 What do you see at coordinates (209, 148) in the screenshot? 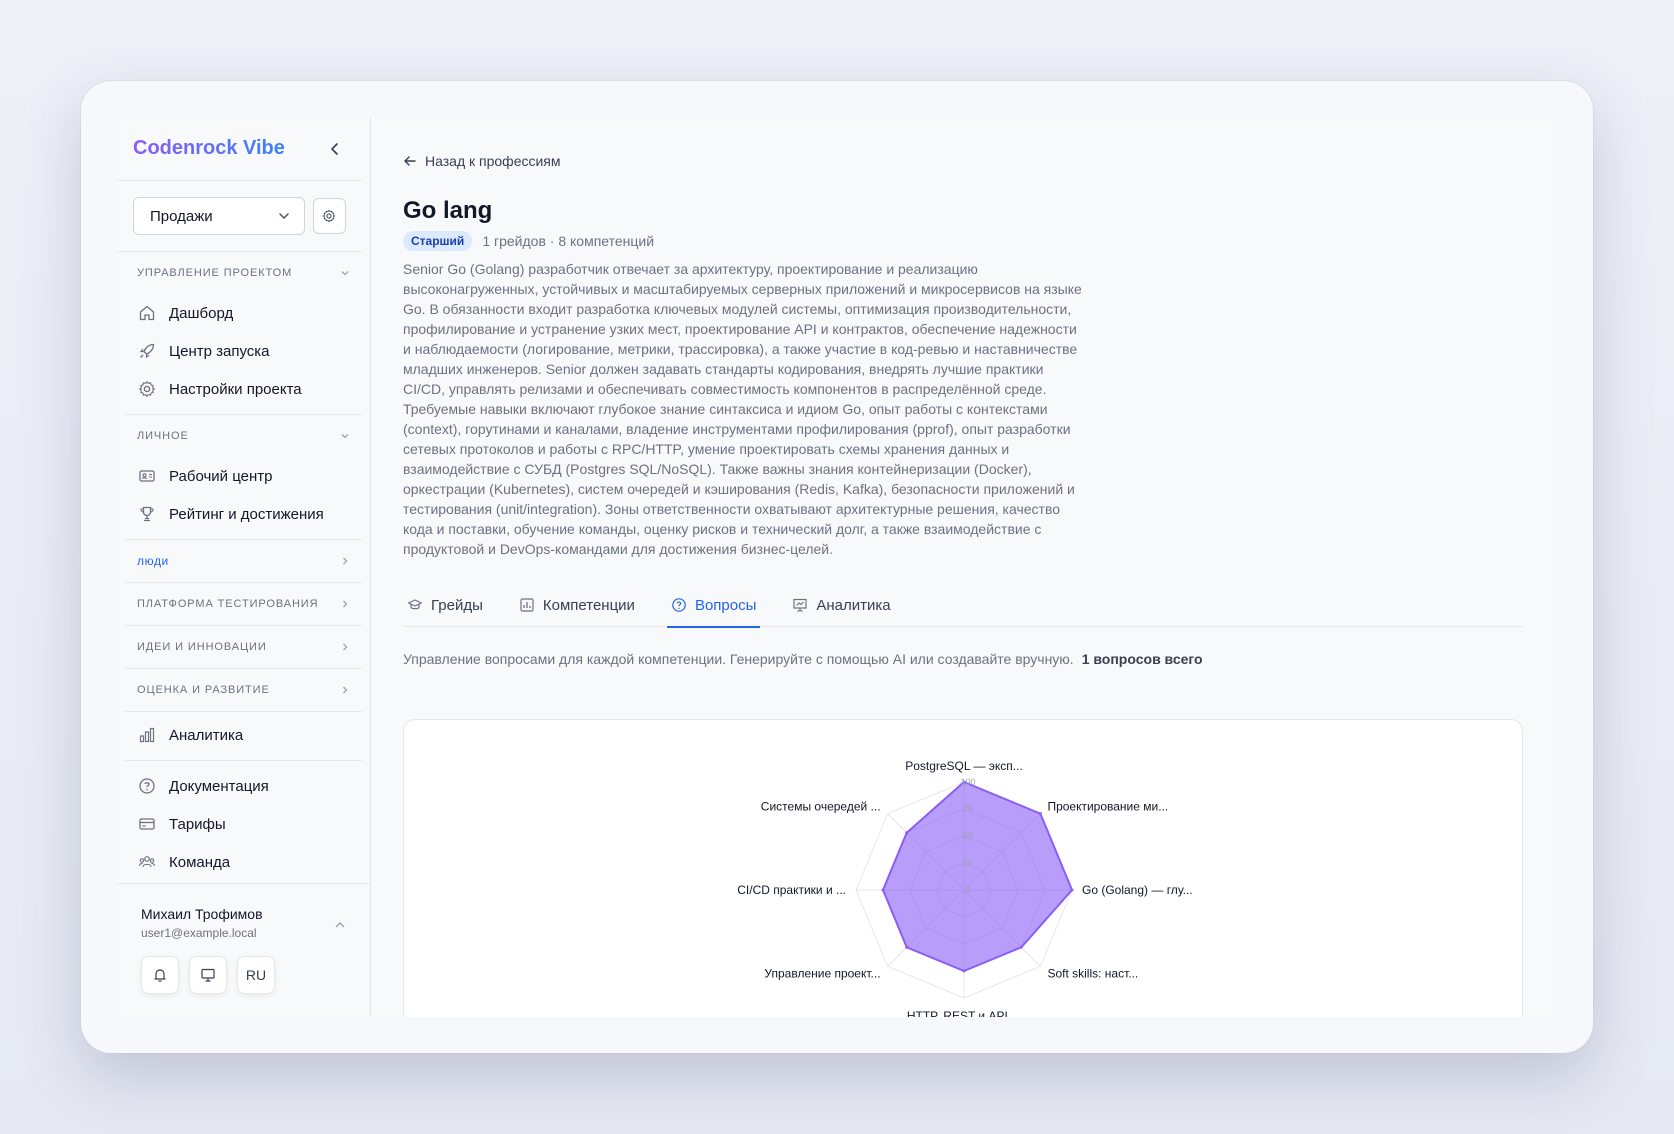
I see `brand-logo: Codenrock Vibe` at bounding box center [209, 148].